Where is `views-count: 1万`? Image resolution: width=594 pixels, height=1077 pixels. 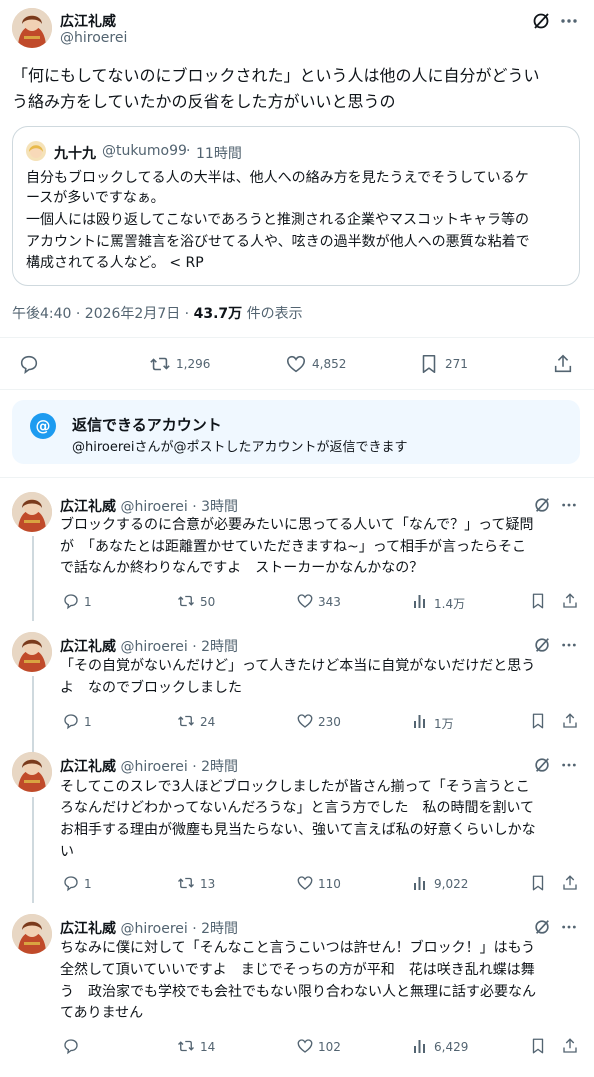 views-count: 1万 is located at coordinates (444, 724).